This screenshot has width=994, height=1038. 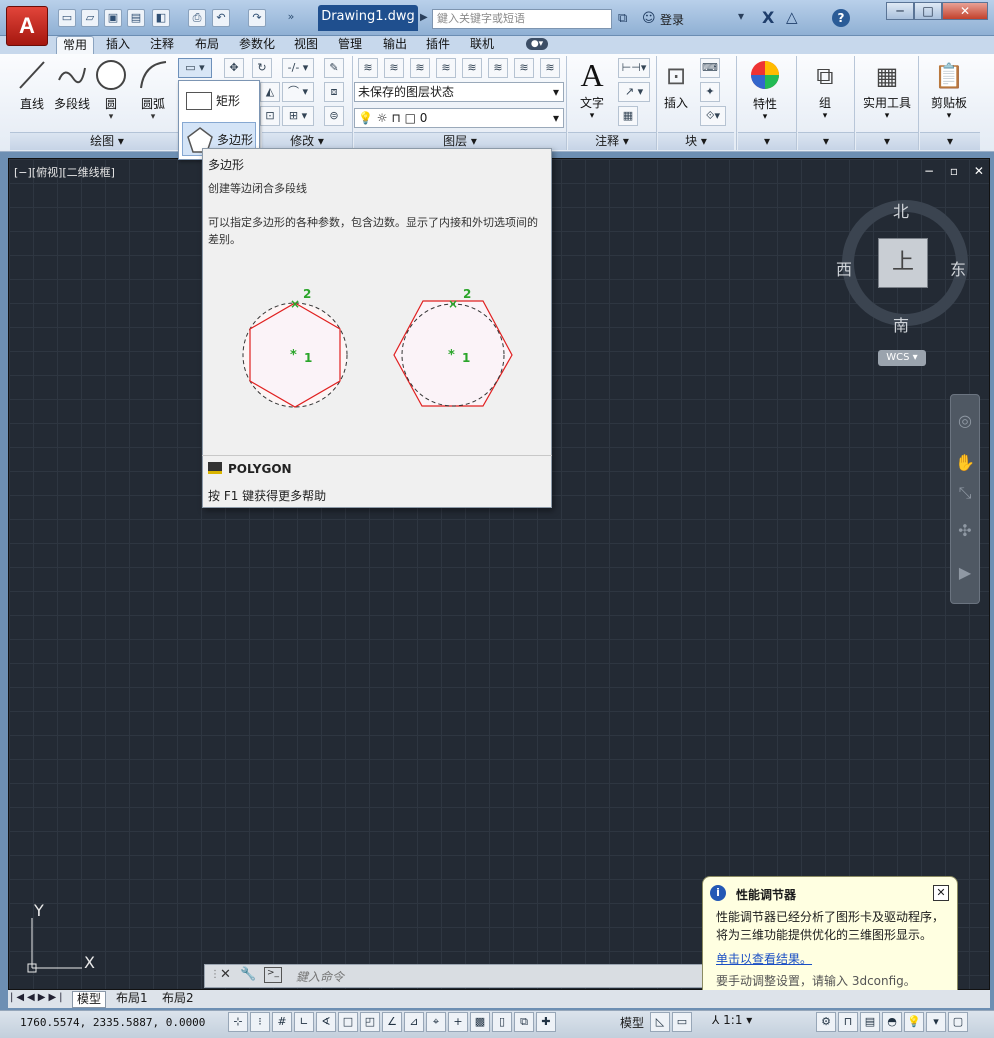 What do you see at coordinates (472, 68) in the screenshot?
I see `layer-icon-5: ≋` at bounding box center [472, 68].